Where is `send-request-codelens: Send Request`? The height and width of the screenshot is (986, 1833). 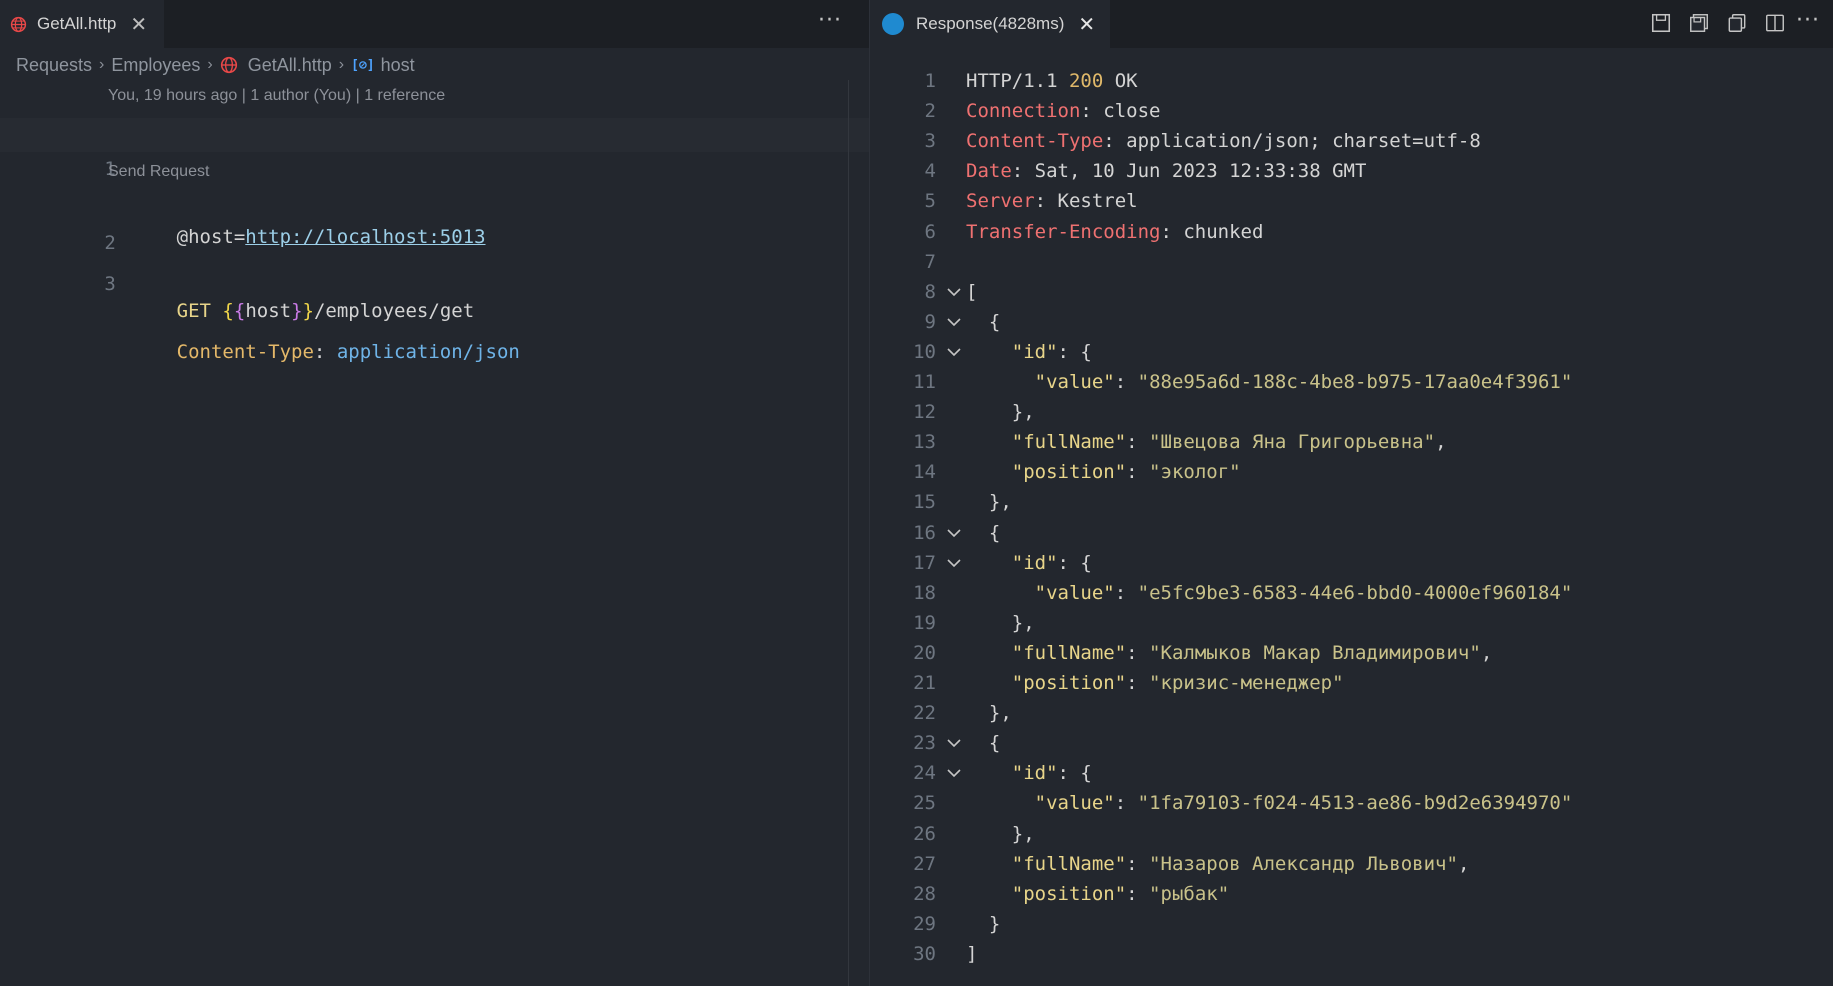 send-request-codelens: Send Request is located at coordinates (158, 172).